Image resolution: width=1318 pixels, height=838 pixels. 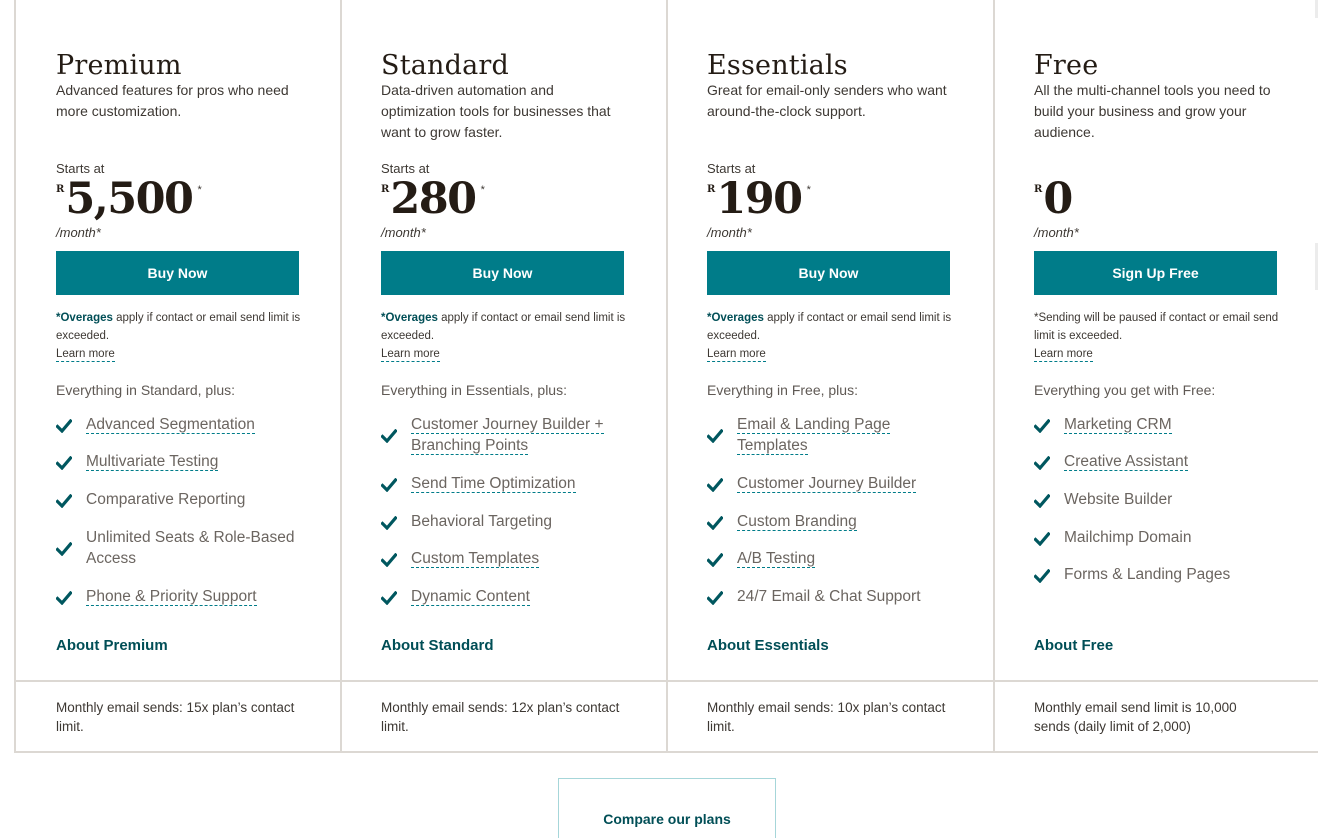 I want to click on features-heading: Everything in Essentials, plus:, so click(x=474, y=390).